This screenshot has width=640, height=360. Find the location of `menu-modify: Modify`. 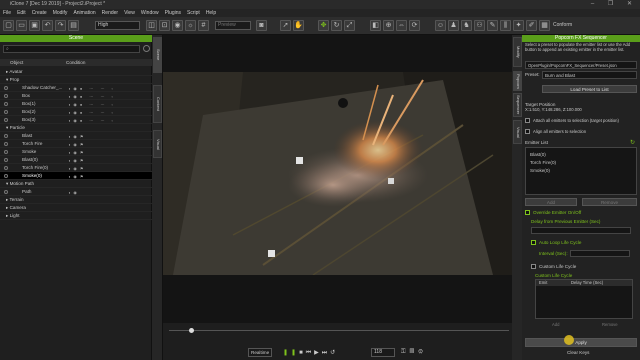

menu-modify: Modify is located at coordinates (60, 13).